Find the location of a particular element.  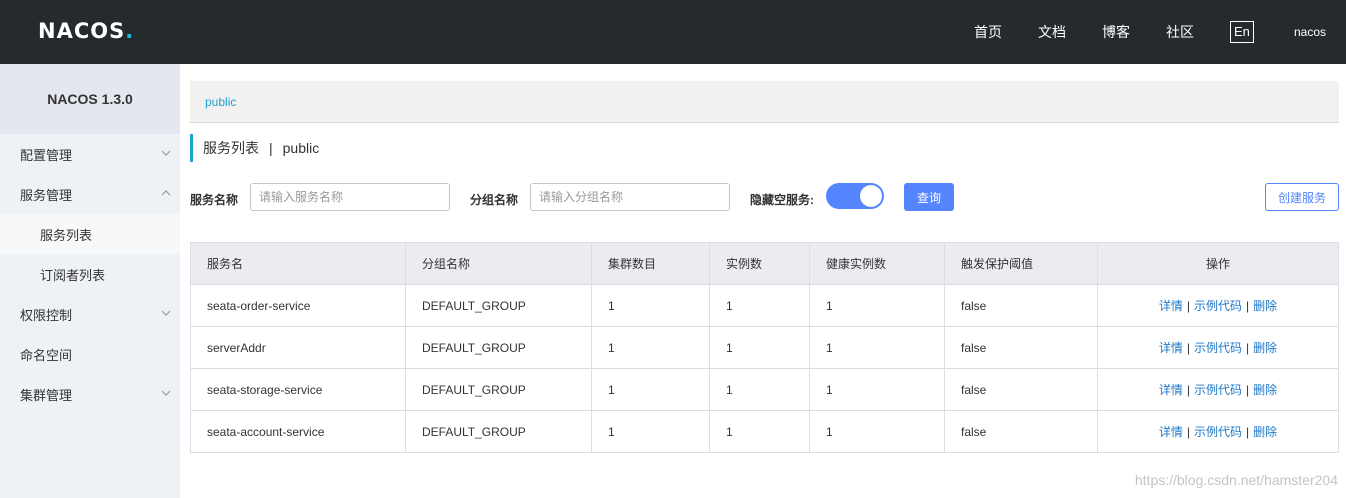

language-switch-button: En is located at coordinates (1241, 32).